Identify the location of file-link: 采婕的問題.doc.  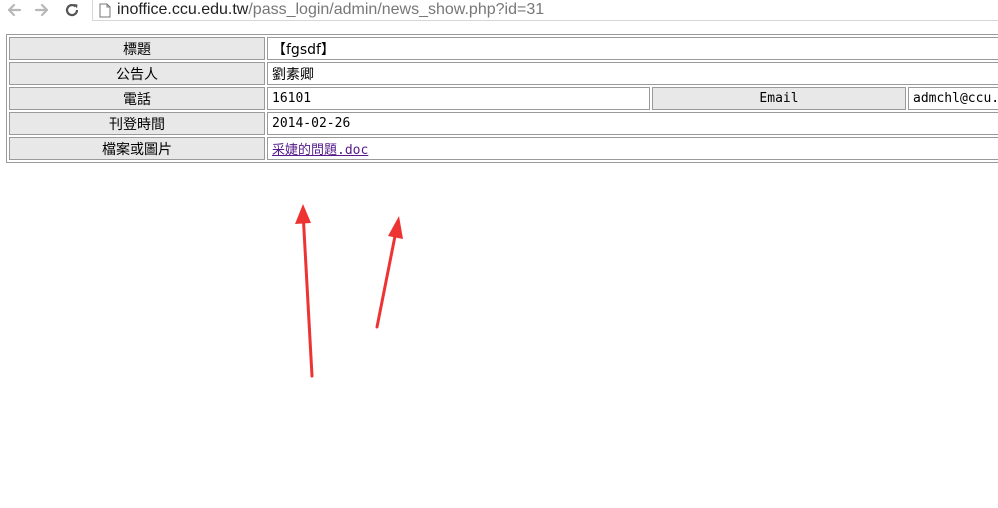
(320, 150).